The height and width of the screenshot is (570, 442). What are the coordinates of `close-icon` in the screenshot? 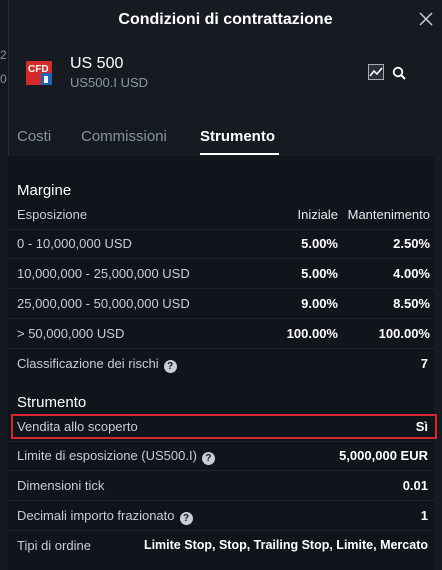 It's located at (426, 19).